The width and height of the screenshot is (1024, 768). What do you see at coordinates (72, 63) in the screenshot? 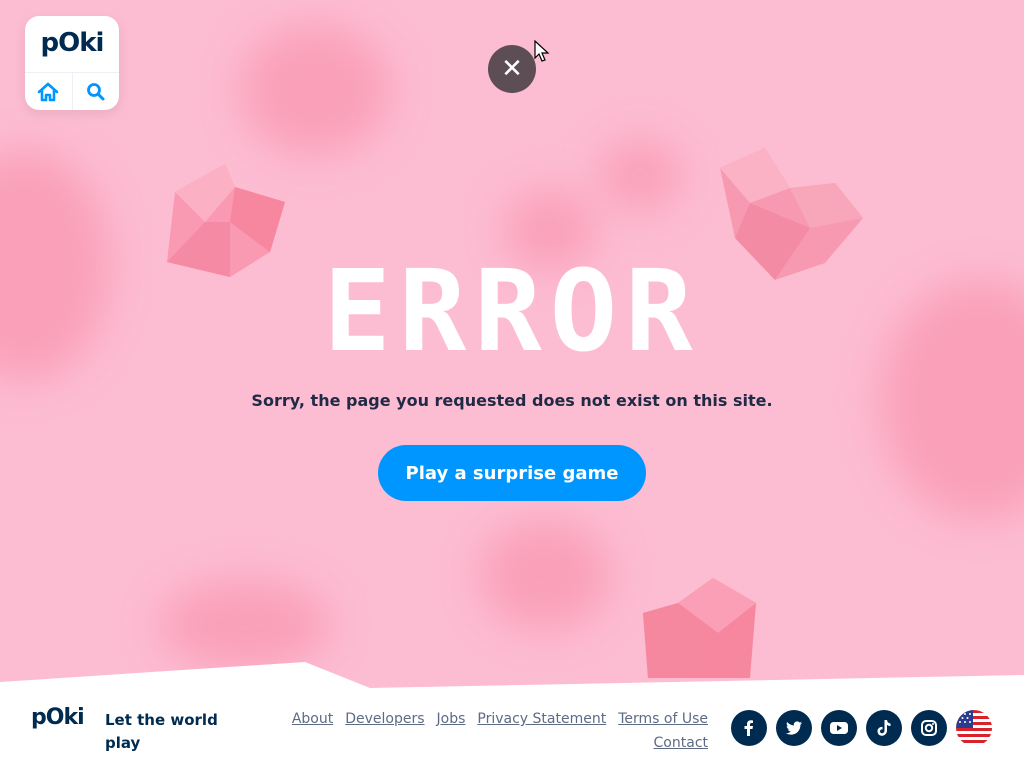
I see `logo-card: pOki` at bounding box center [72, 63].